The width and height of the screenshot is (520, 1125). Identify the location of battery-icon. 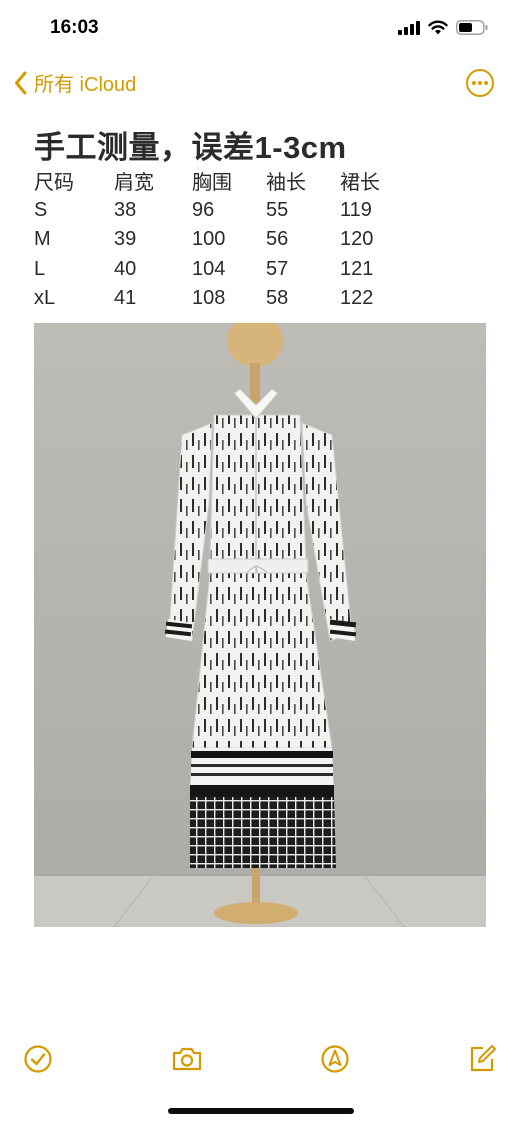
(472, 27).